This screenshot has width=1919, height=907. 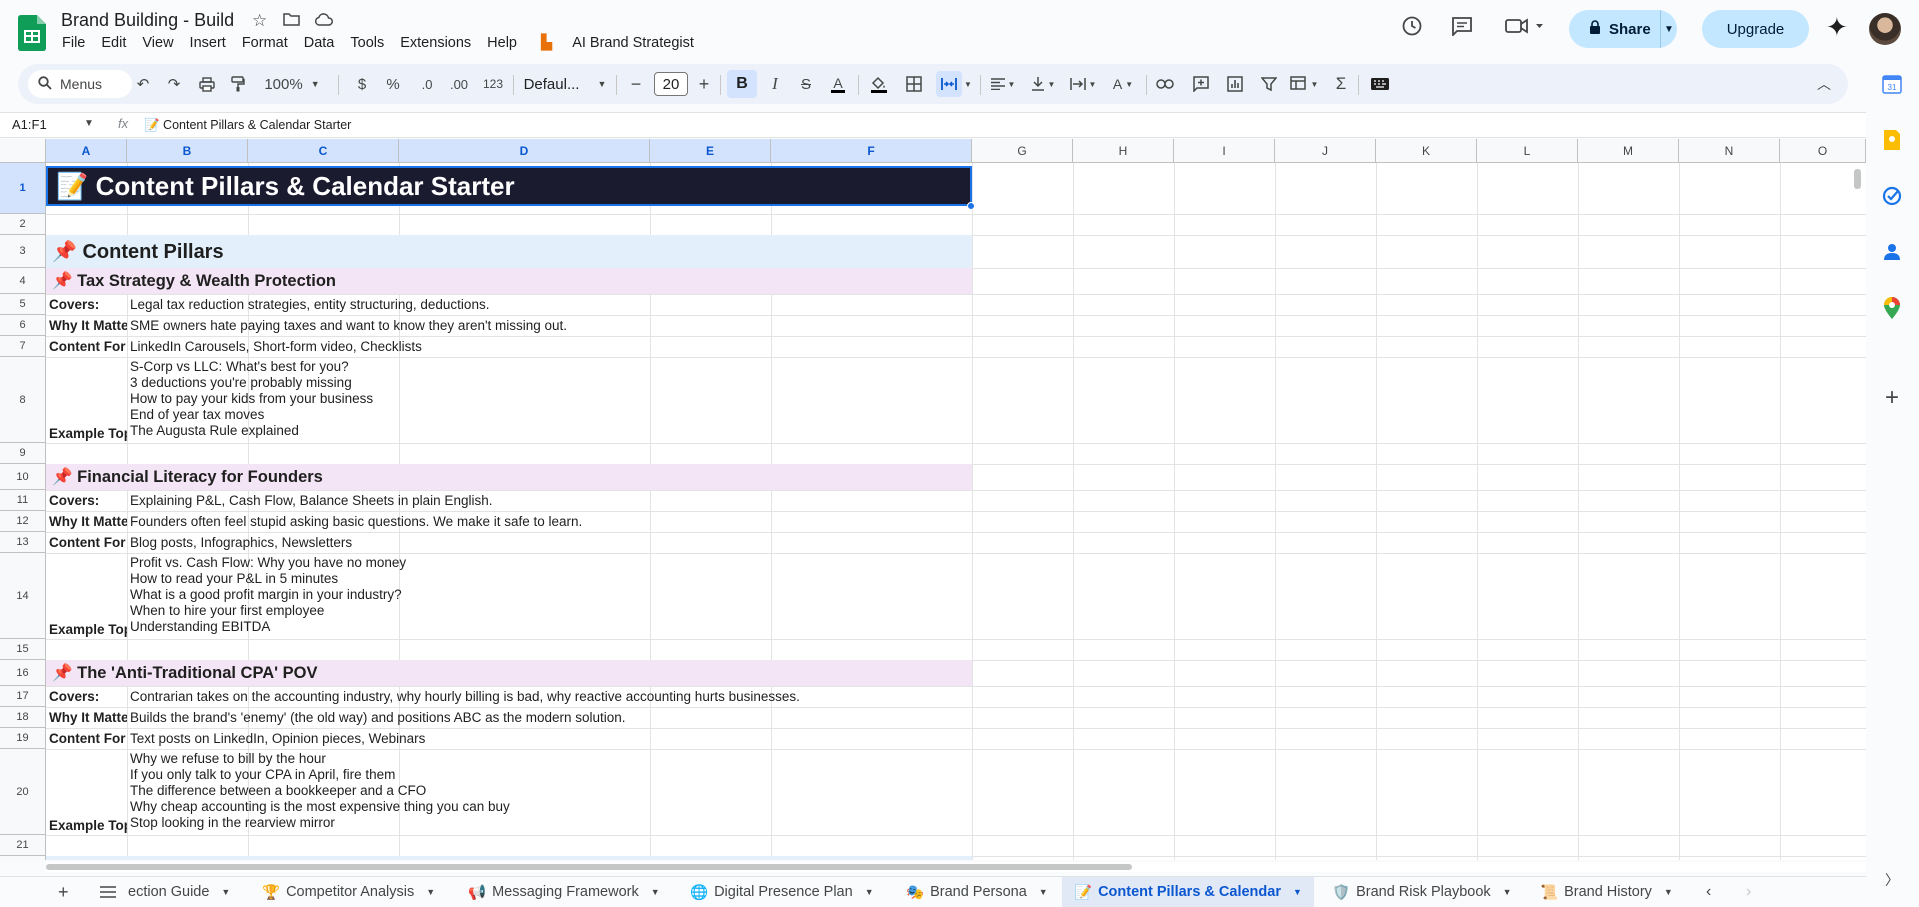 I want to click on share-dropdown-icon: ▼, so click(x=1668, y=29).